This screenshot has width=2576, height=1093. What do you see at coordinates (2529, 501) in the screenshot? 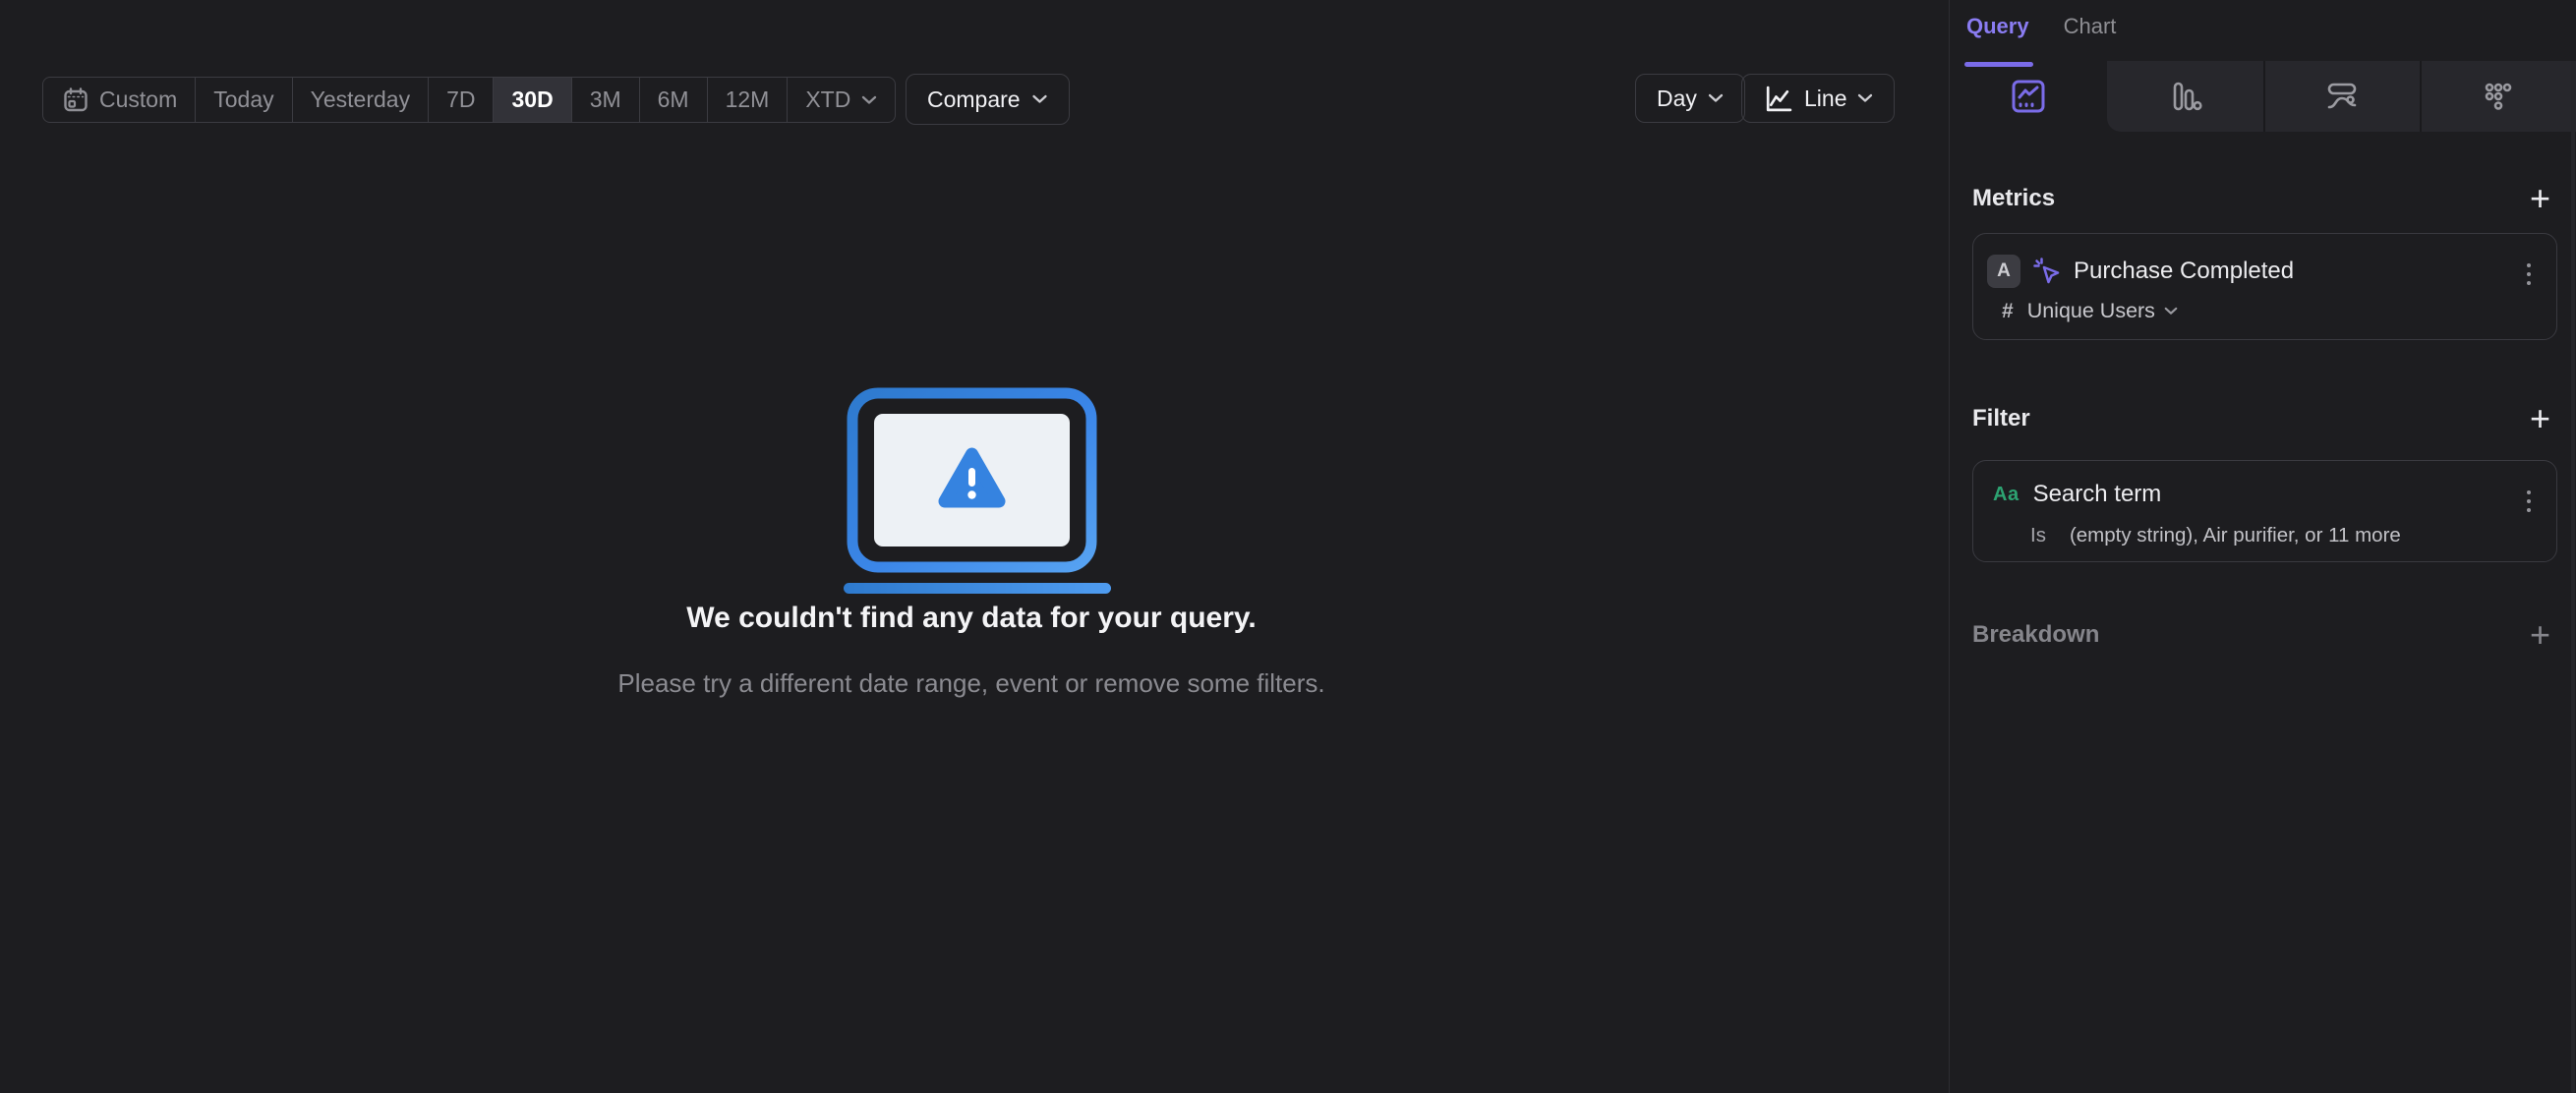
I see `filter-options-kebab-icon` at bounding box center [2529, 501].